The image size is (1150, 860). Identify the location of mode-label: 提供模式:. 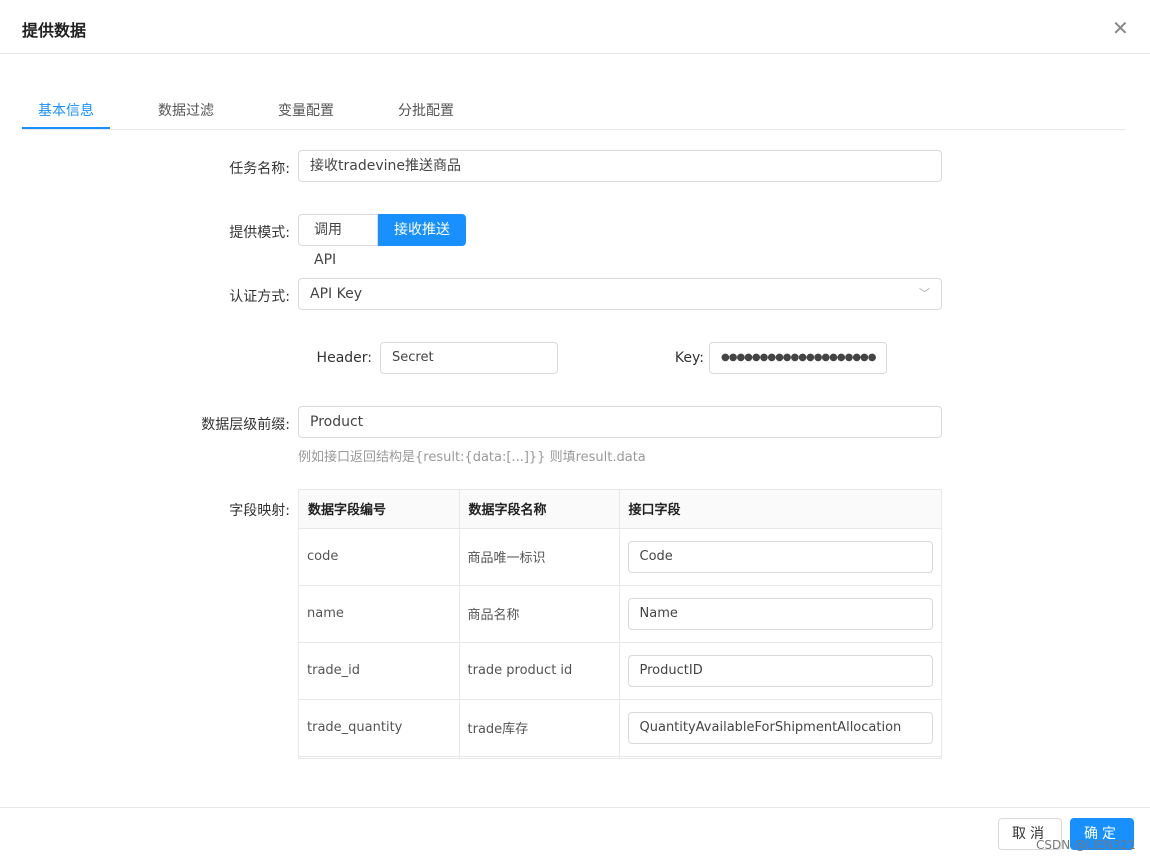
(259, 233).